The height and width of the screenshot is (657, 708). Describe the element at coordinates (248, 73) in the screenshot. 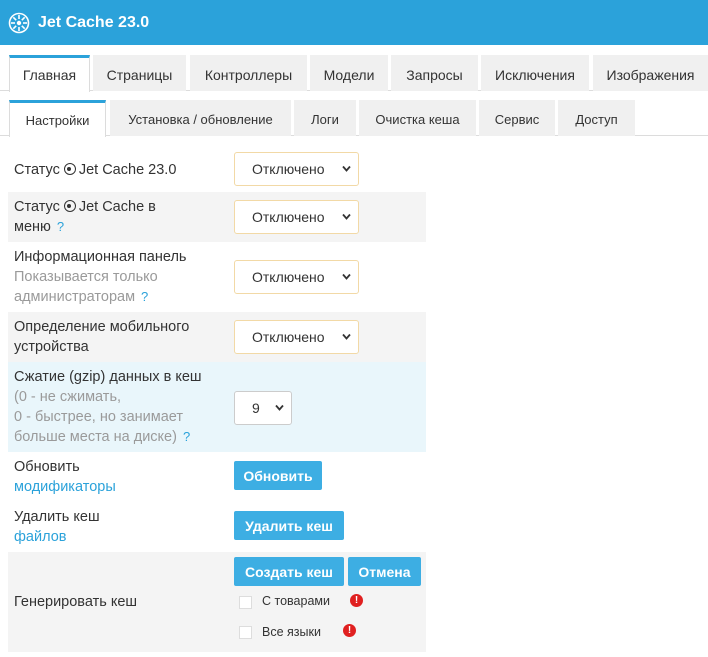

I see `tab-controllers: Контроллеры` at that location.